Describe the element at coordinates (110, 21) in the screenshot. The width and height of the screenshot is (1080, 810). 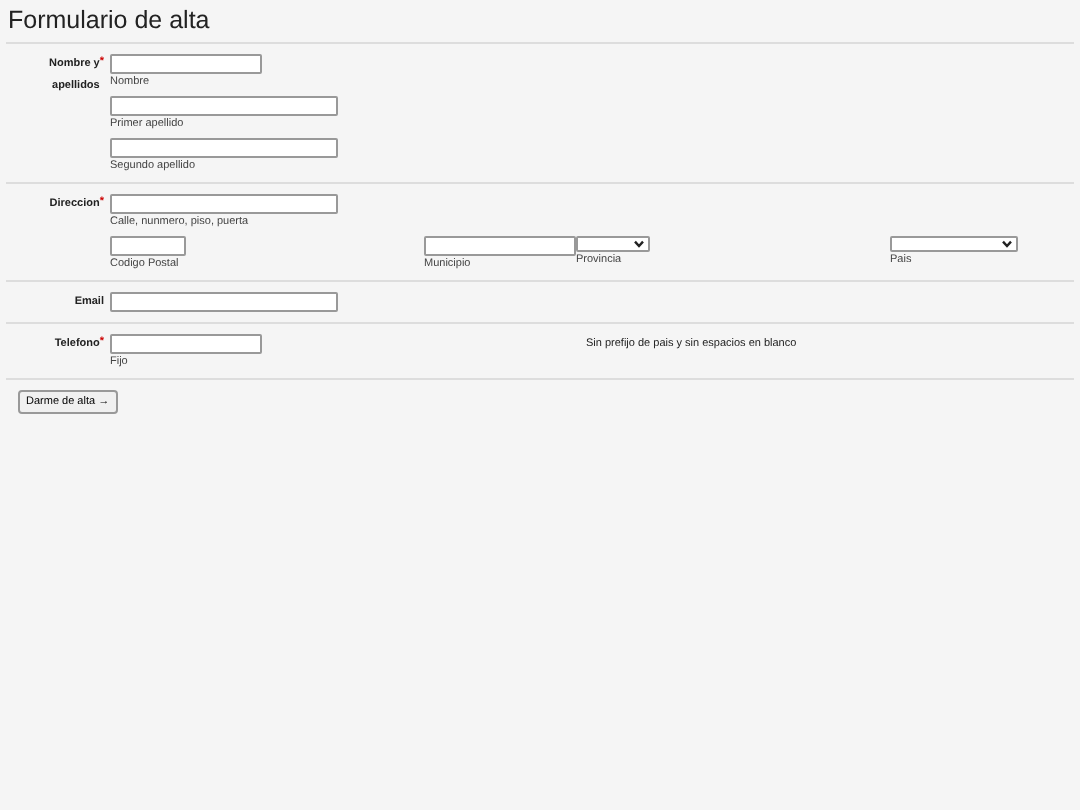
I see `page-title: Formulario de alta` at that location.